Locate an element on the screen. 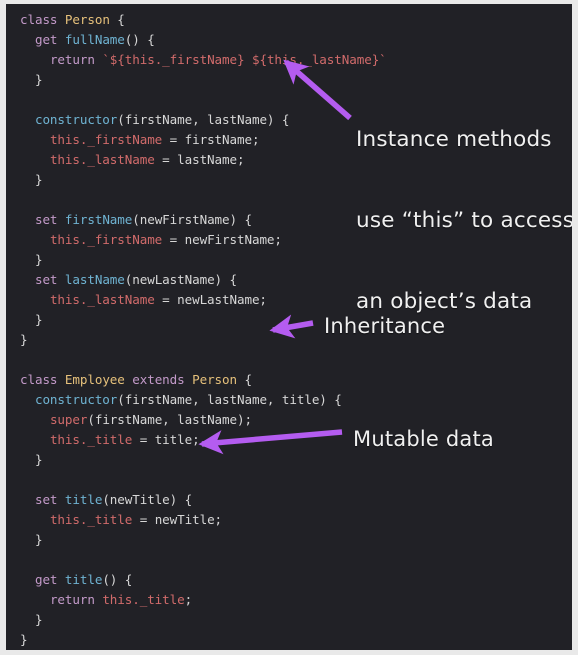 Image resolution: width=578 pixels, height=655 pixels. annotation-mutable-data: Mutable data is located at coordinates (423, 439).